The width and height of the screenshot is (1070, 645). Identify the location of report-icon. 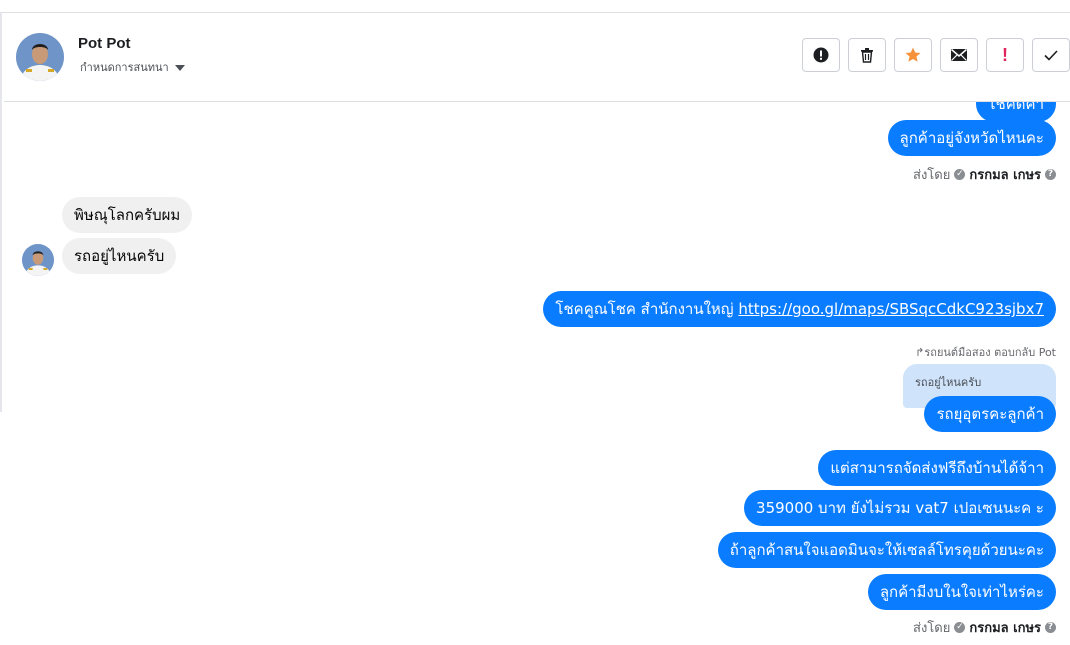
(821, 55).